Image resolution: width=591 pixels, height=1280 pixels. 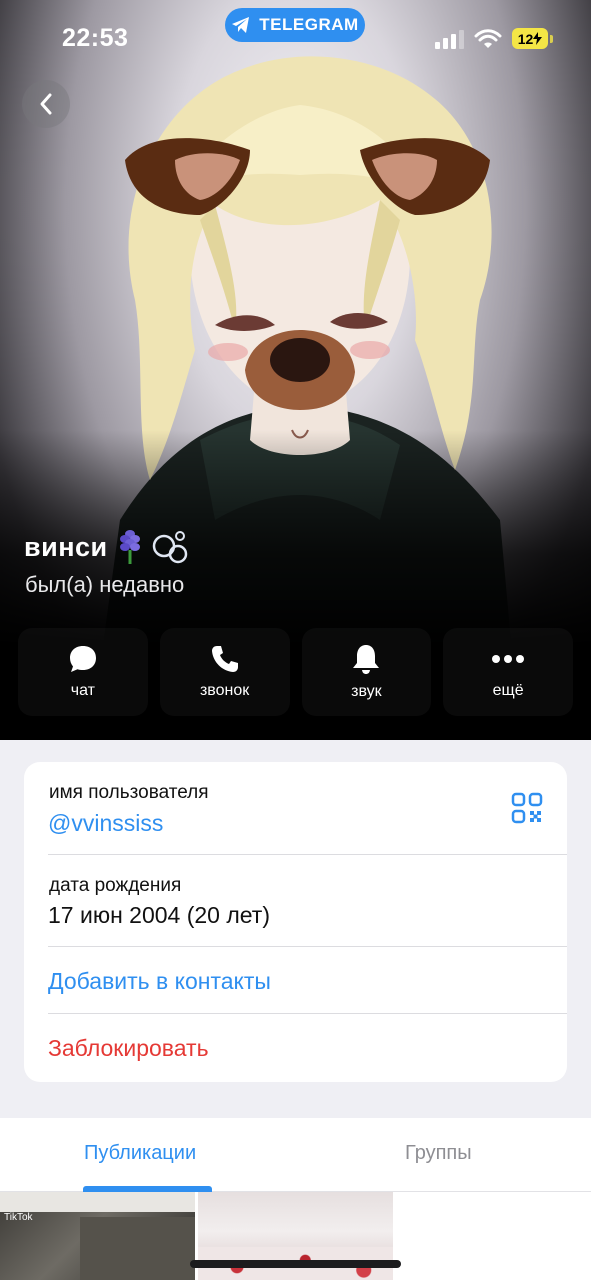 I want to click on battery-indicator: 12, so click(x=532, y=38).